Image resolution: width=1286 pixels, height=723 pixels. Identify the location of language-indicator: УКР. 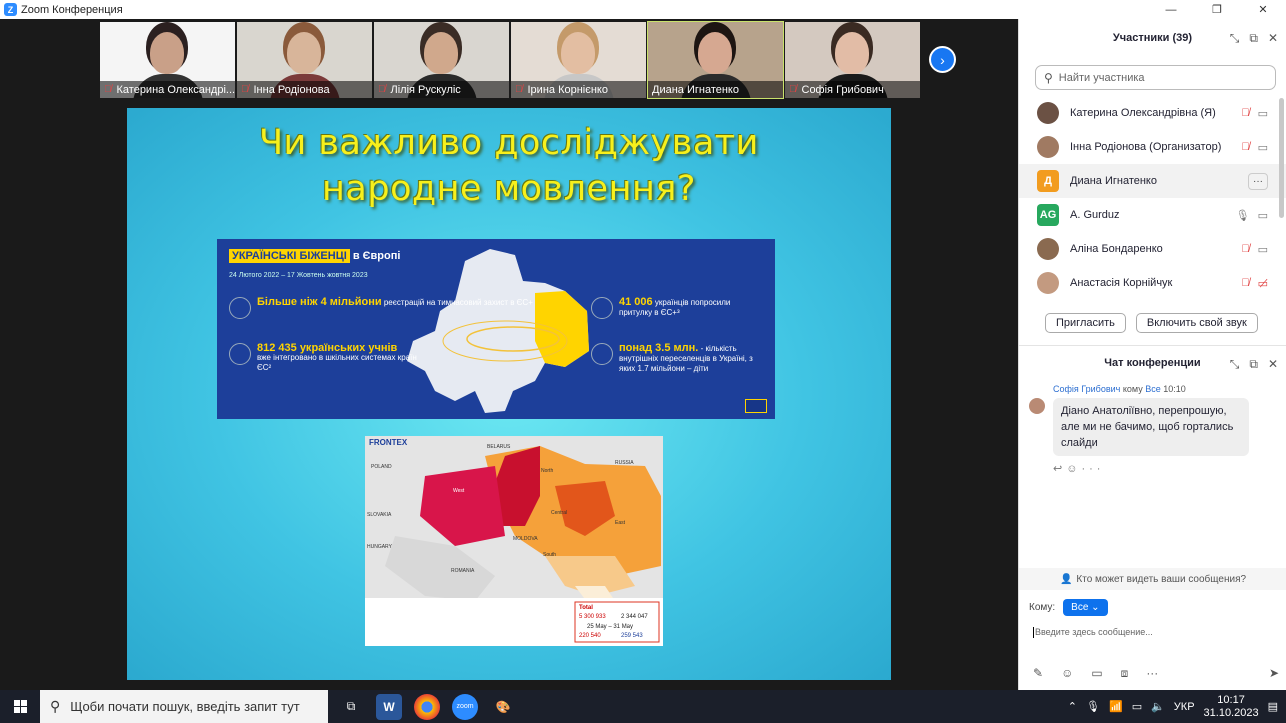
(1184, 707).